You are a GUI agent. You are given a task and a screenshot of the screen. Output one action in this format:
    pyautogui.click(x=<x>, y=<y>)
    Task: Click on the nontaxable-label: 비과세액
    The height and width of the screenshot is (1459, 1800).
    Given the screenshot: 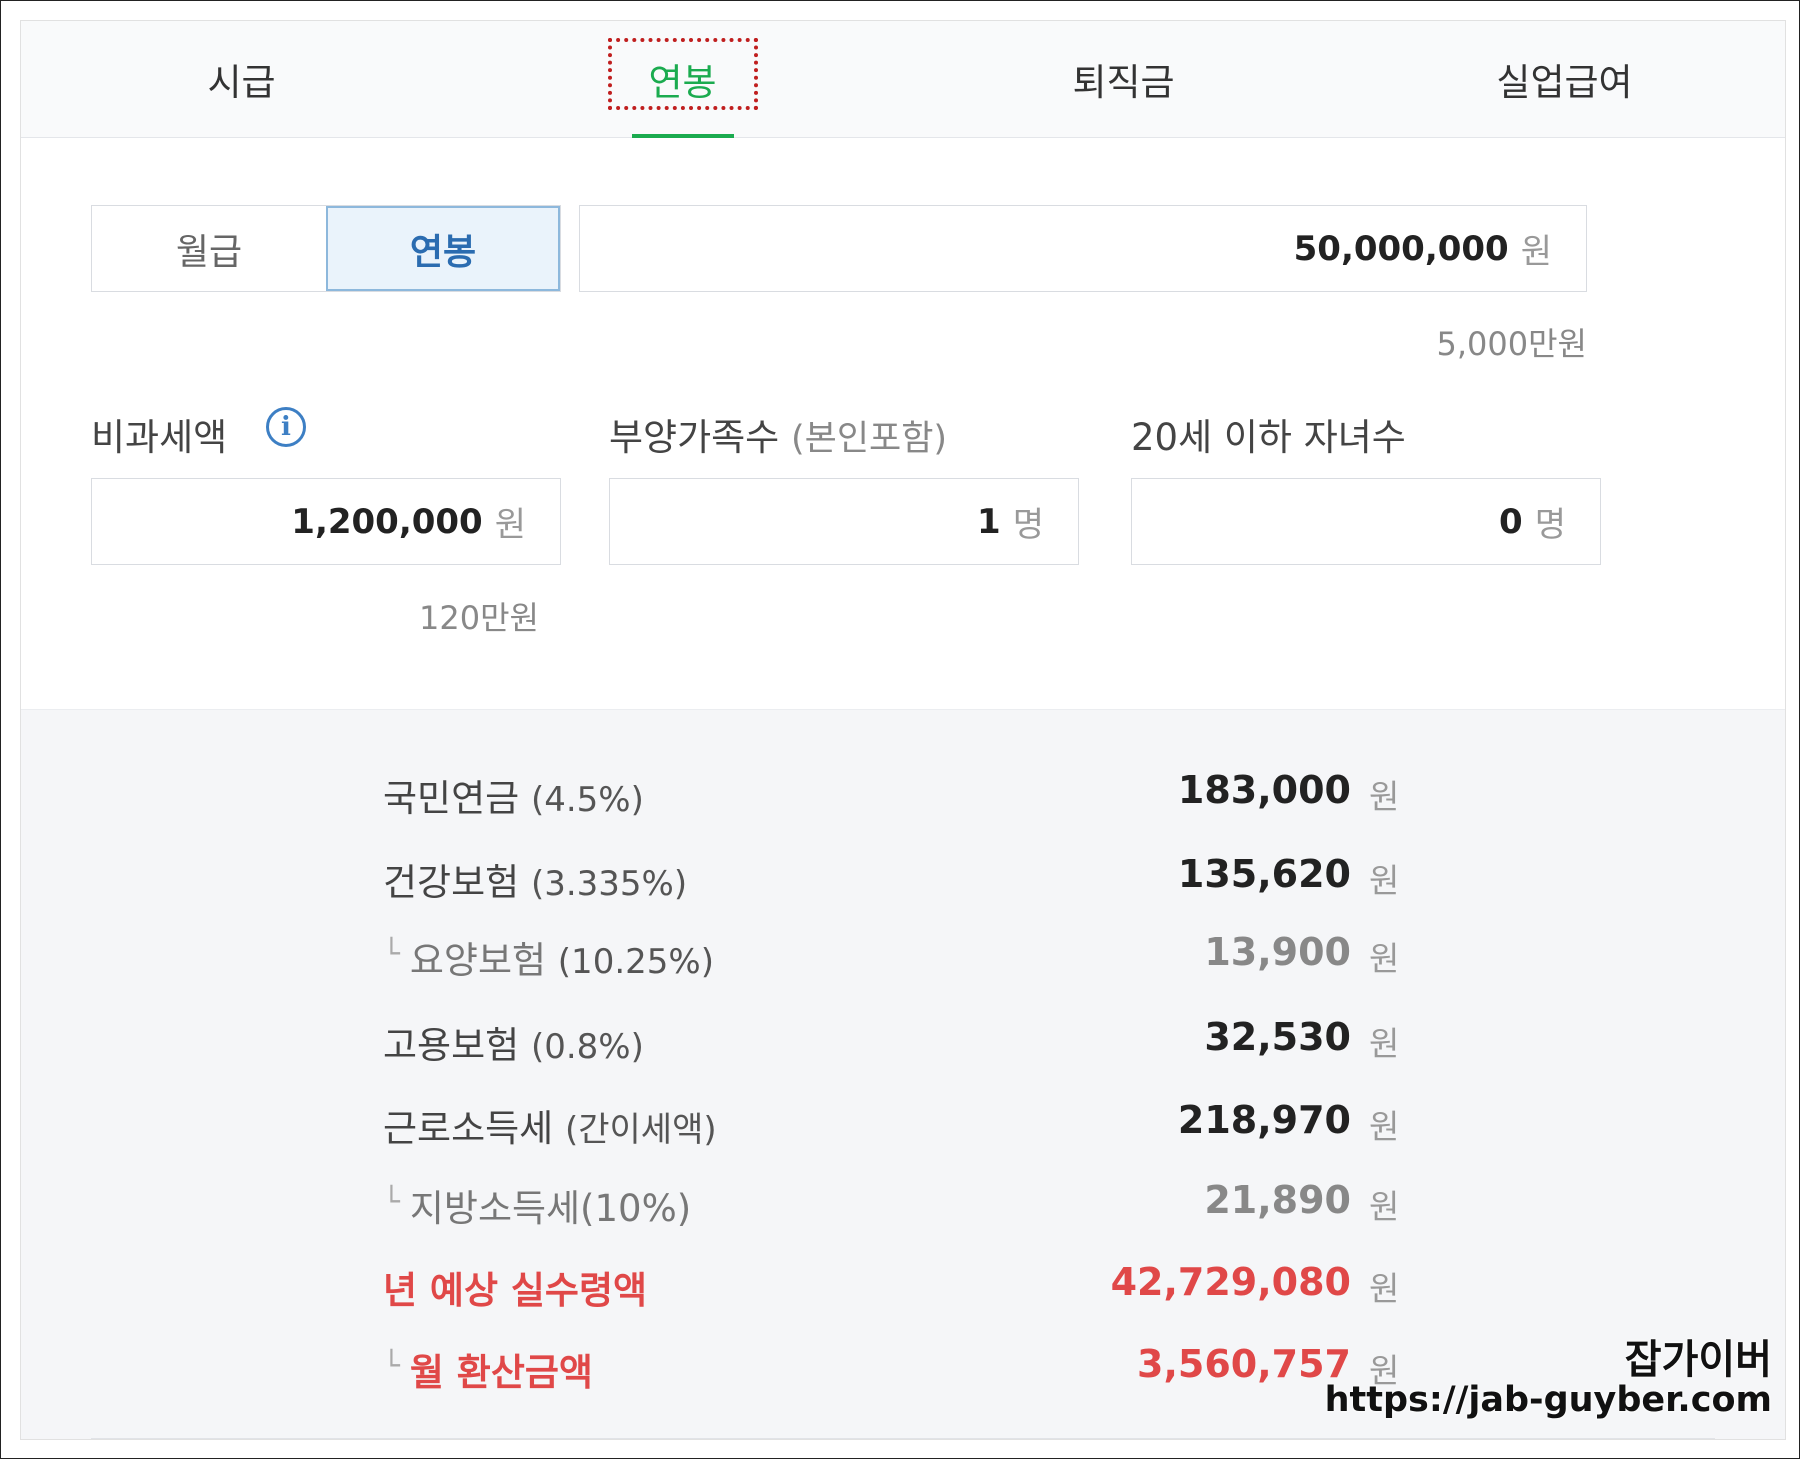 What is the action you would take?
    pyautogui.click(x=159, y=437)
    